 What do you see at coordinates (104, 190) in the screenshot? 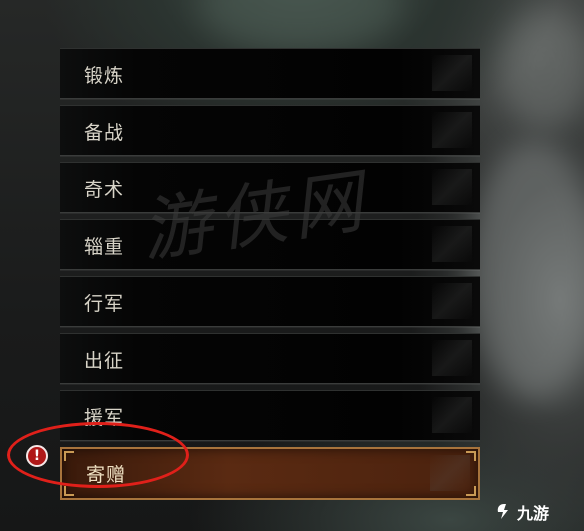
I see `menu-item-label: 奇术` at bounding box center [104, 190].